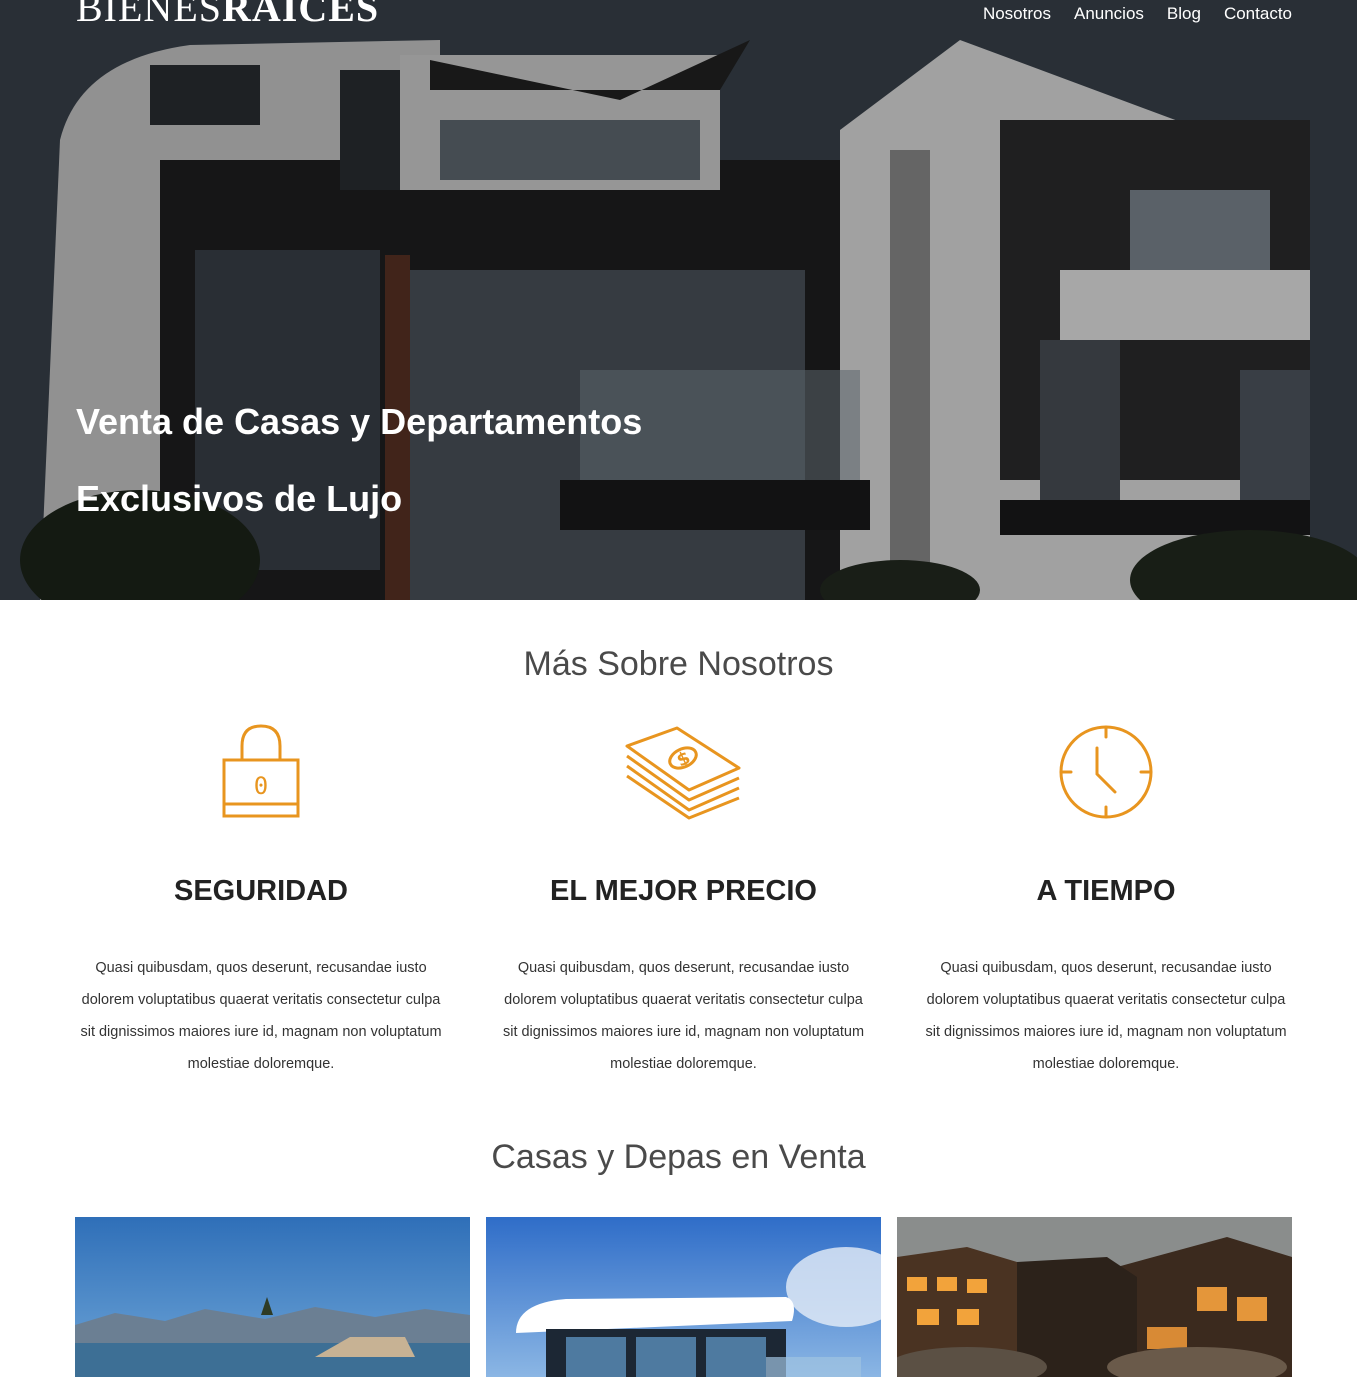 The image size is (1357, 1377). What do you see at coordinates (1184, 14) in the screenshot?
I see `nav-link-blog: Blog` at bounding box center [1184, 14].